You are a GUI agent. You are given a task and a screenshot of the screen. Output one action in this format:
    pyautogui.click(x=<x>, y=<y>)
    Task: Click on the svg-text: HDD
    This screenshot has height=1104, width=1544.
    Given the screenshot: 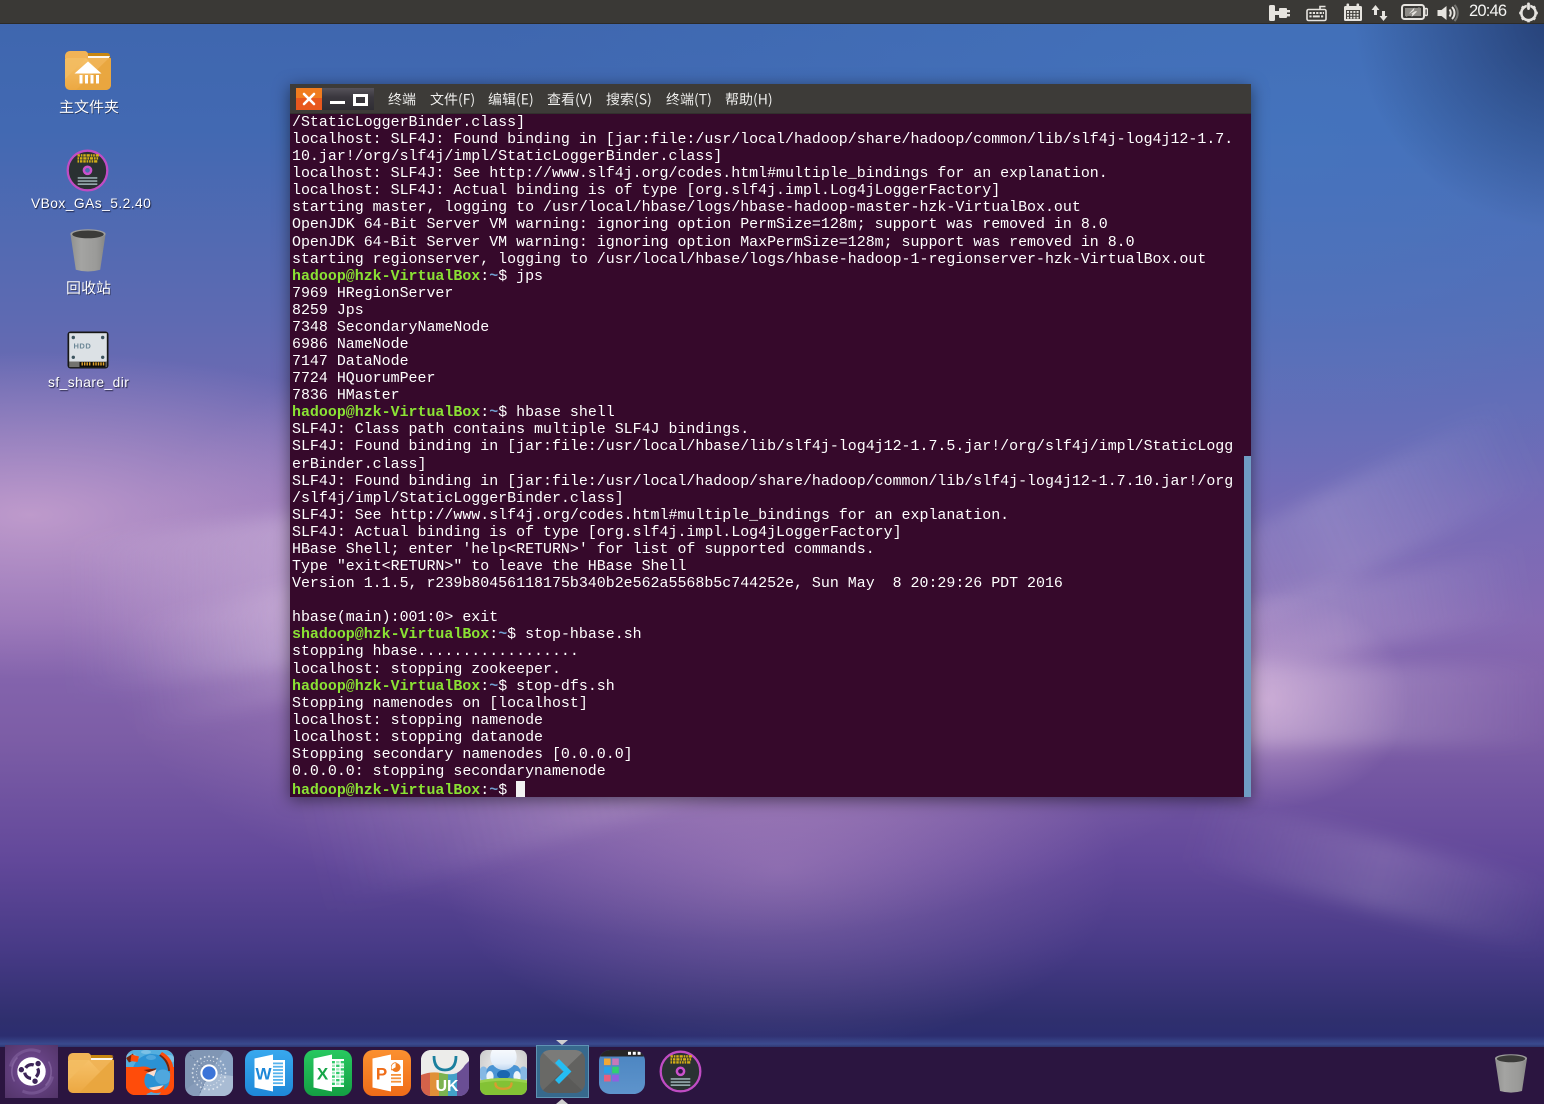 What is the action you would take?
    pyautogui.click(x=83, y=346)
    